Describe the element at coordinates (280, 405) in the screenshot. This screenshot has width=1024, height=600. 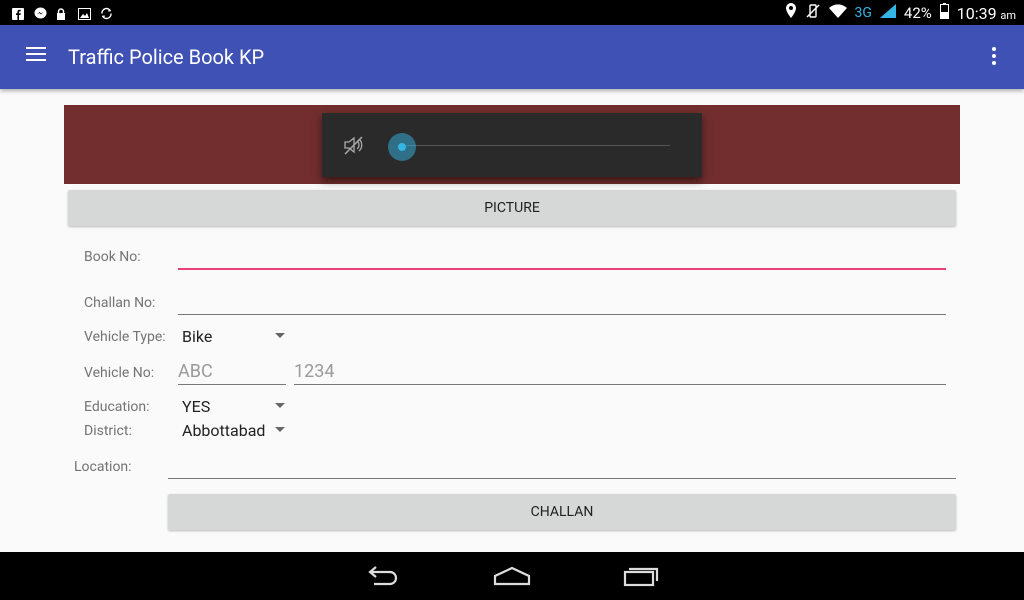
I see `education-dropdown-icon` at that location.